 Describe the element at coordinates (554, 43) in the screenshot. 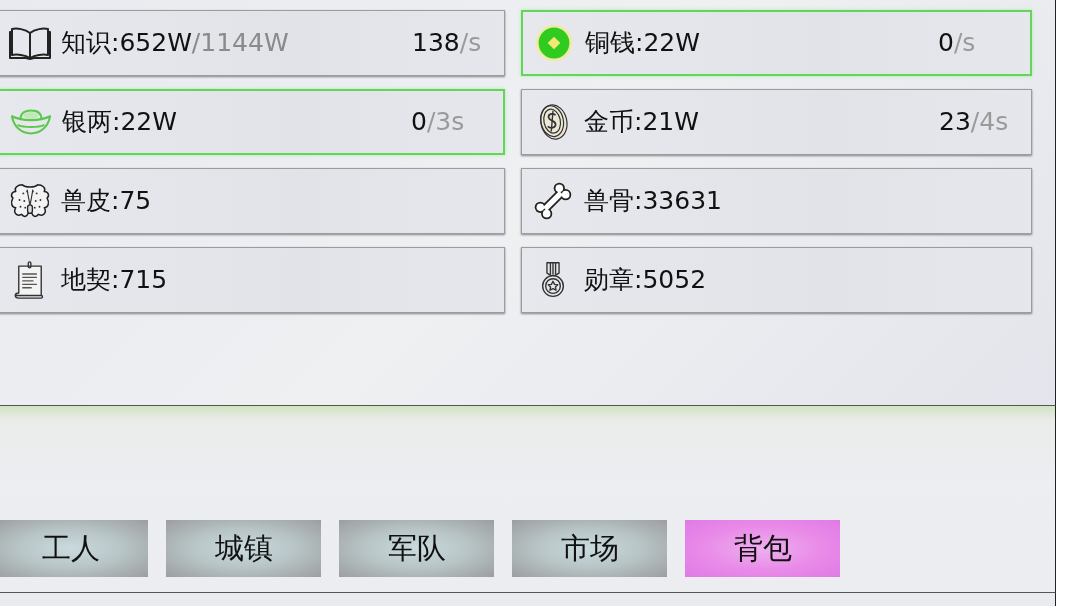

I see `coin-icon` at that location.